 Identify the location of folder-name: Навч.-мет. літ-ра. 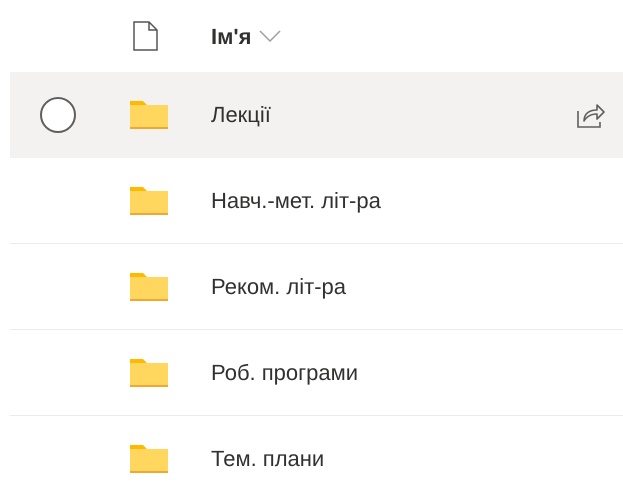
(296, 200).